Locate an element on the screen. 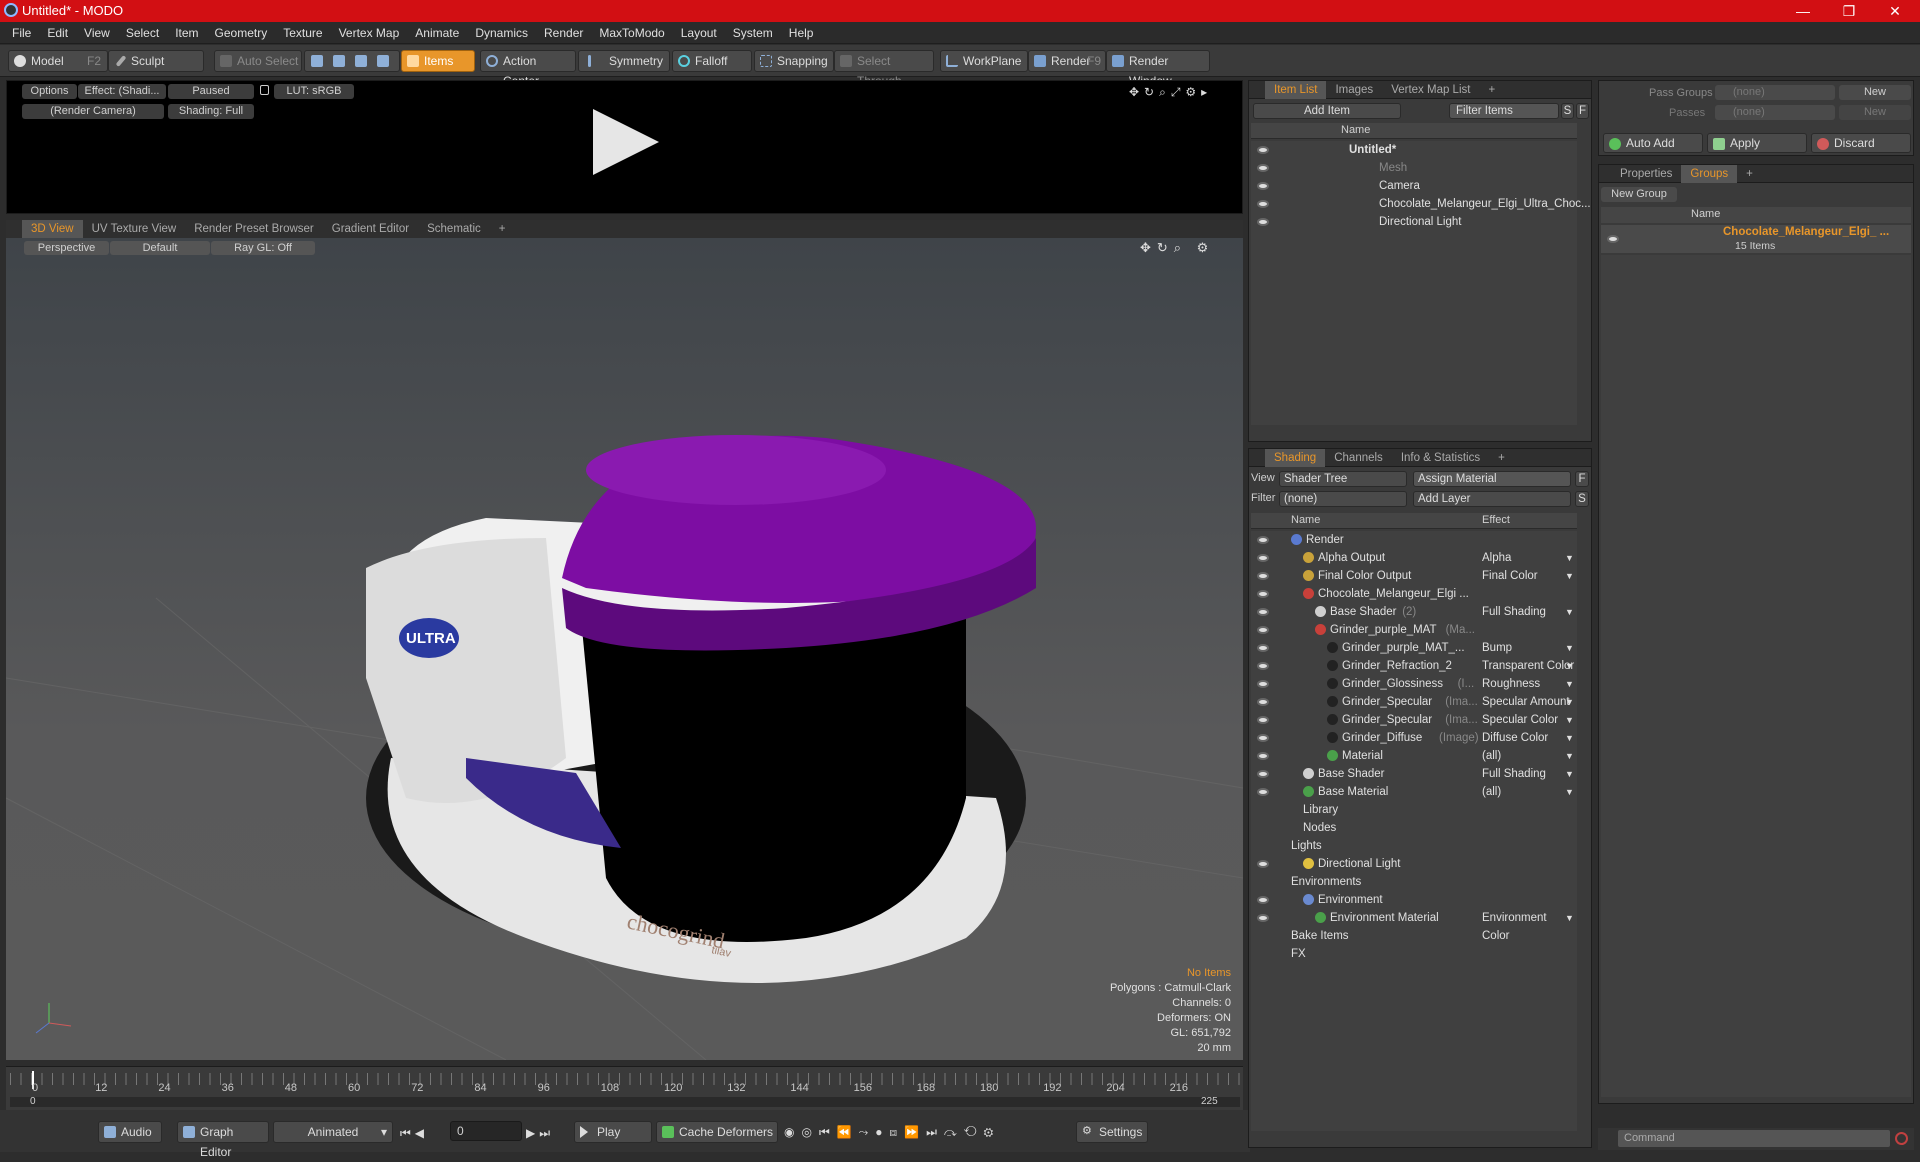 Image resolution: width=1920 pixels, height=1162 pixels. item-row-scene: Untitled* is located at coordinates (1414, 150).